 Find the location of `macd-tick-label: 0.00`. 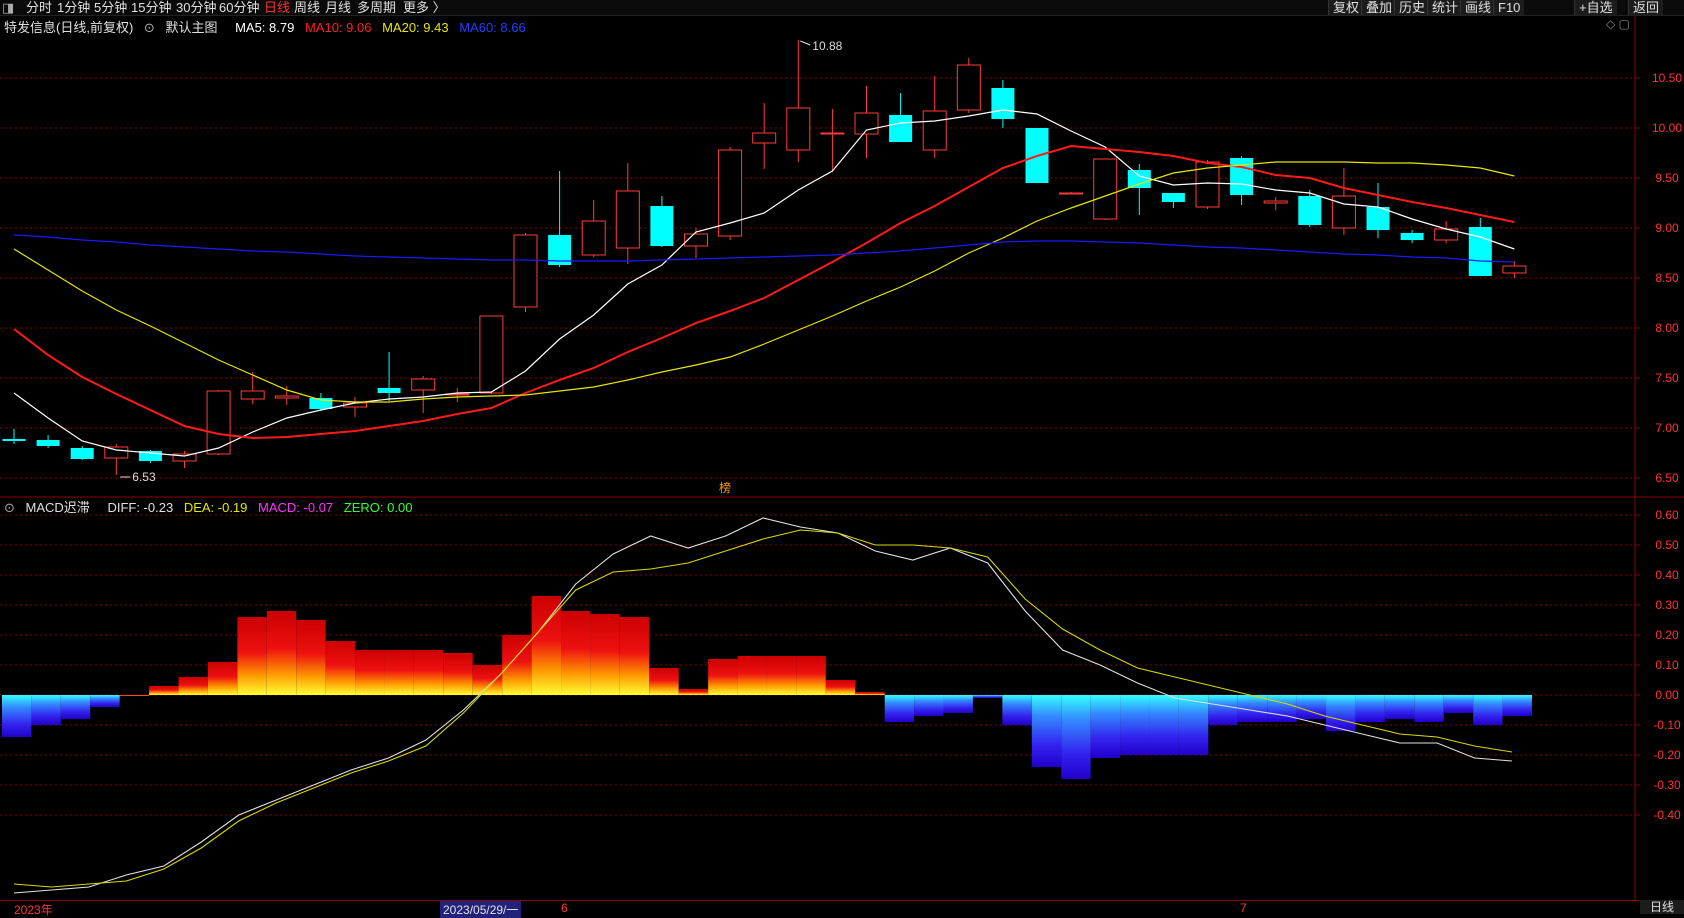

macd-tick-label: 0.00 is located at coordinates (1667, 695).